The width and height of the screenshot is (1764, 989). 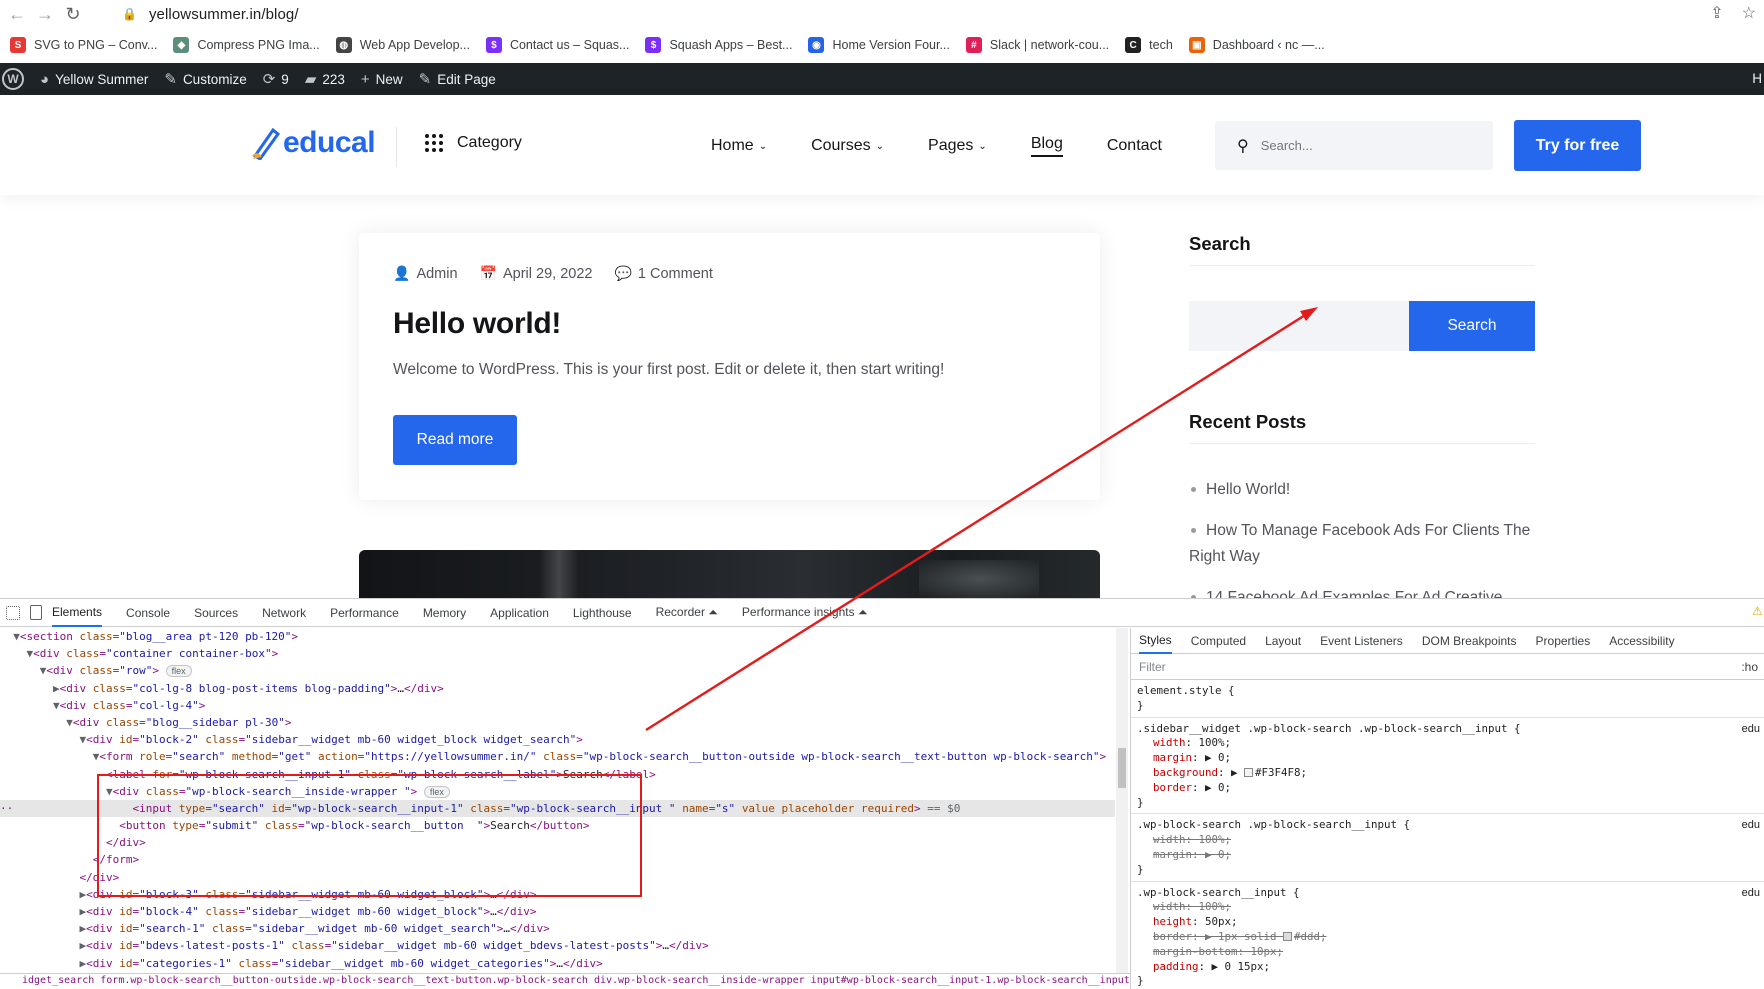 What do you see at coordinates (36, 612) in the screenshot?
I see `device-toggle-icon` at bounding box center [36, 612].